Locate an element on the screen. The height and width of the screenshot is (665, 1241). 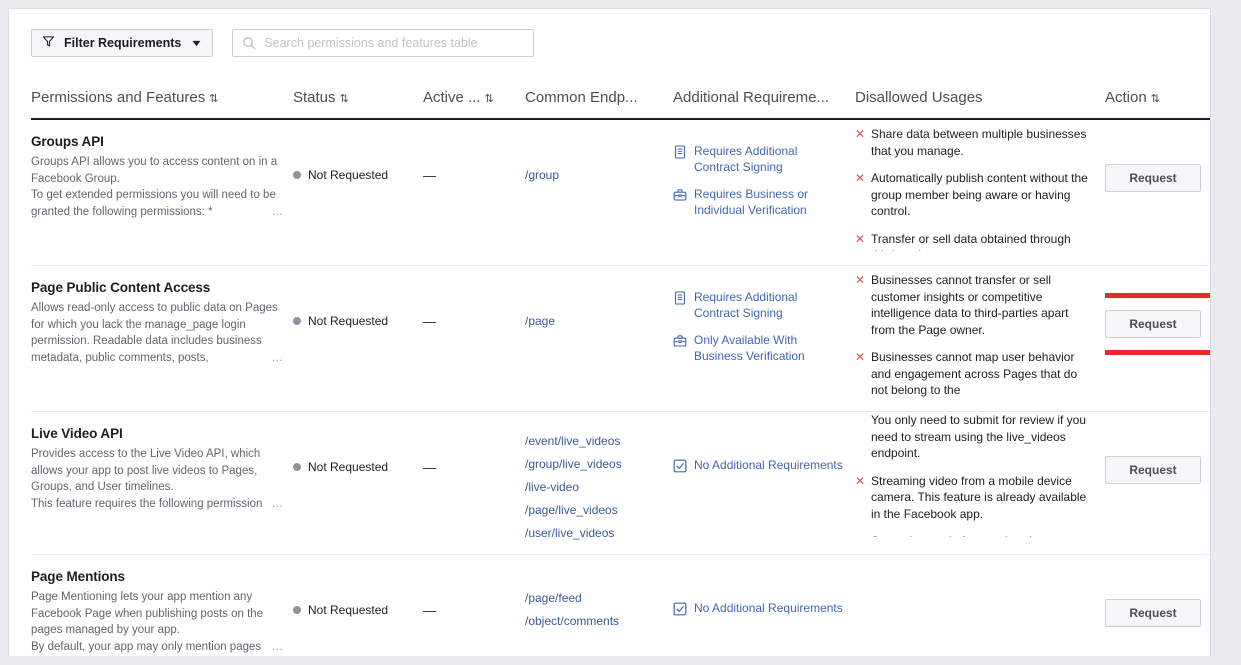
endpoint-link: /group/live_videos is located at coordinates (594, 464).